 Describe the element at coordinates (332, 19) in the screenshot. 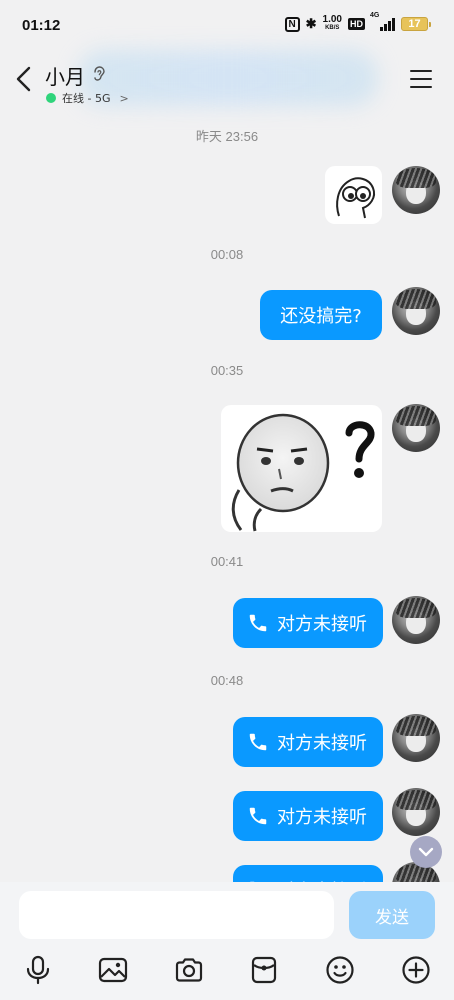

I see `speed-value: 1.00` at that location.